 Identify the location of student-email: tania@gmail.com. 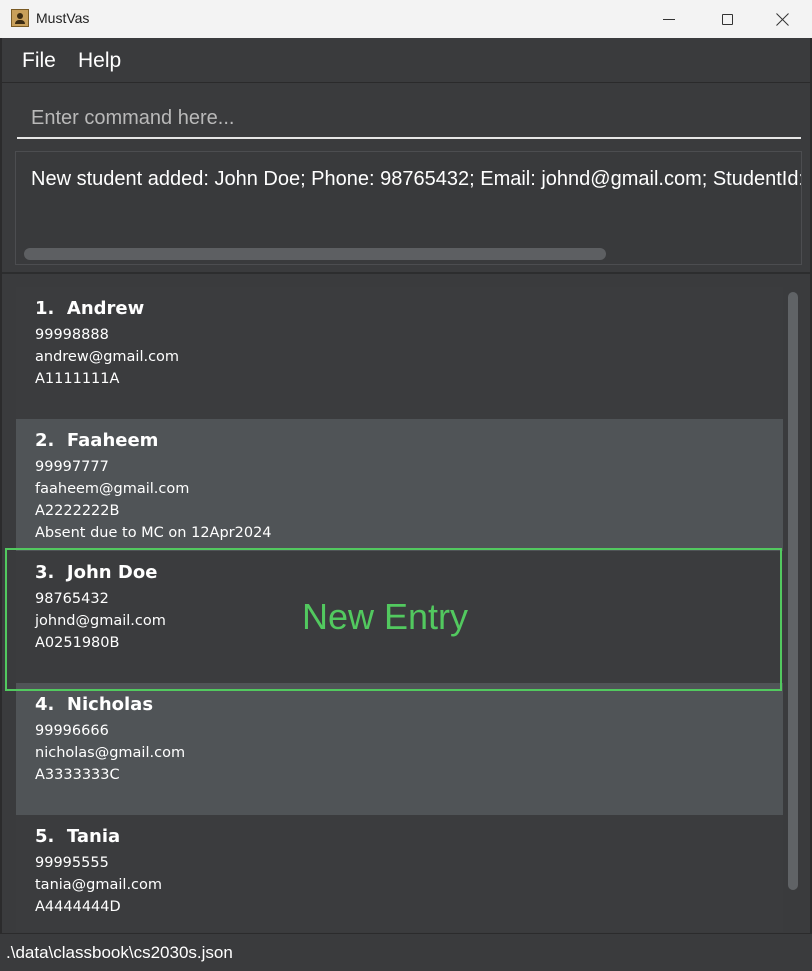
(99, 885).